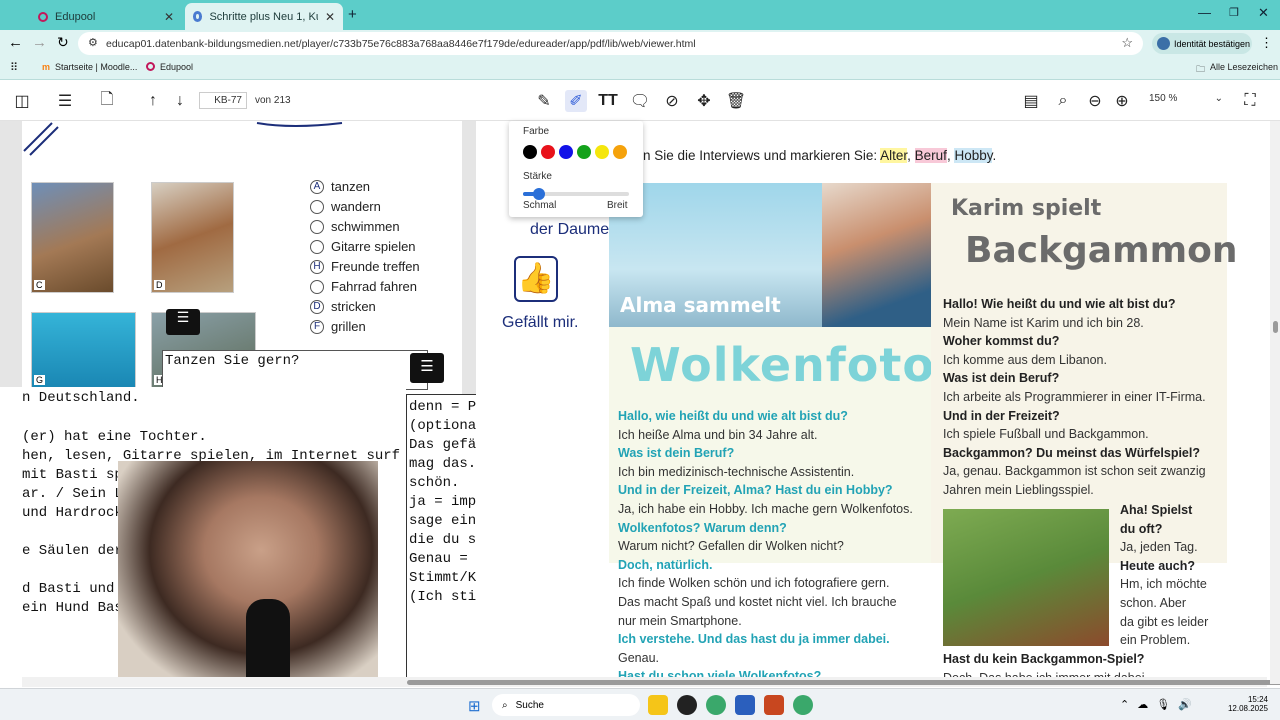 Image resolution: width=1280 pixels, height=720 pixels. What do you see at coordinates (1250, 101) in the screenshot?
I see `fullscreen-icon: ⛶` at bounding box center [1250, 101].